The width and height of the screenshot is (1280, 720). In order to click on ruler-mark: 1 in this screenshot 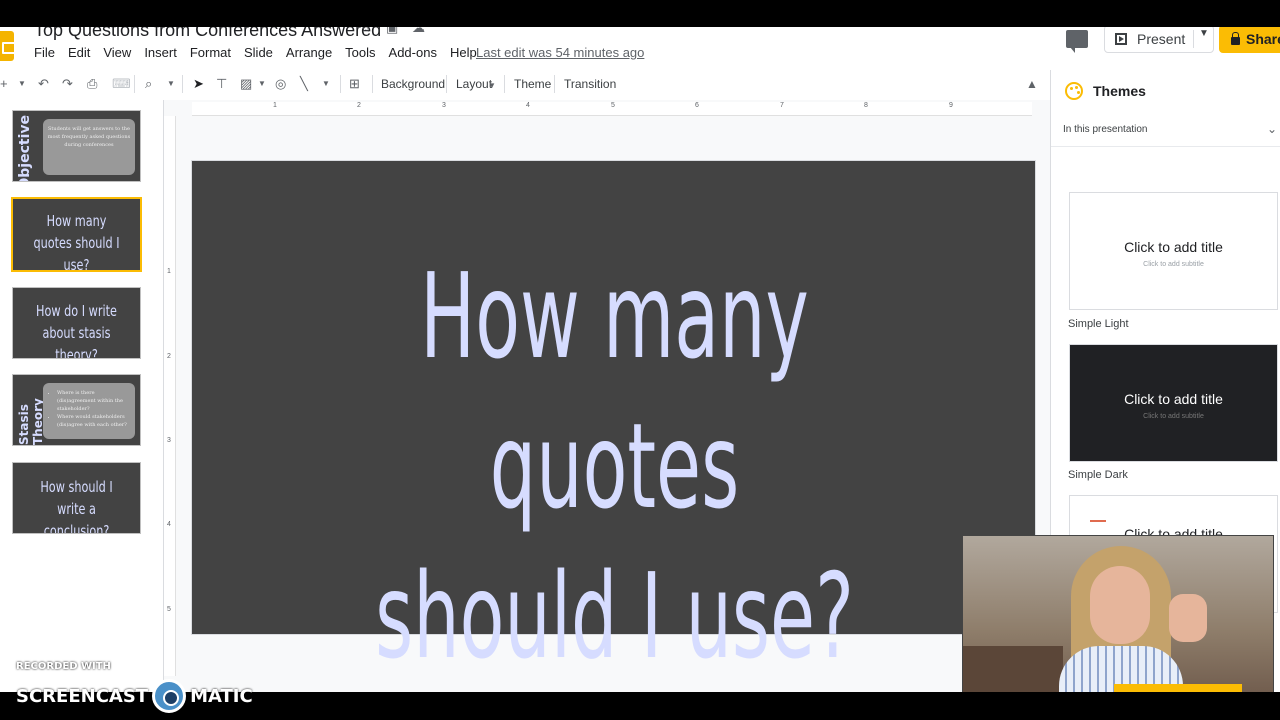, I will do `click(275, 105)`.